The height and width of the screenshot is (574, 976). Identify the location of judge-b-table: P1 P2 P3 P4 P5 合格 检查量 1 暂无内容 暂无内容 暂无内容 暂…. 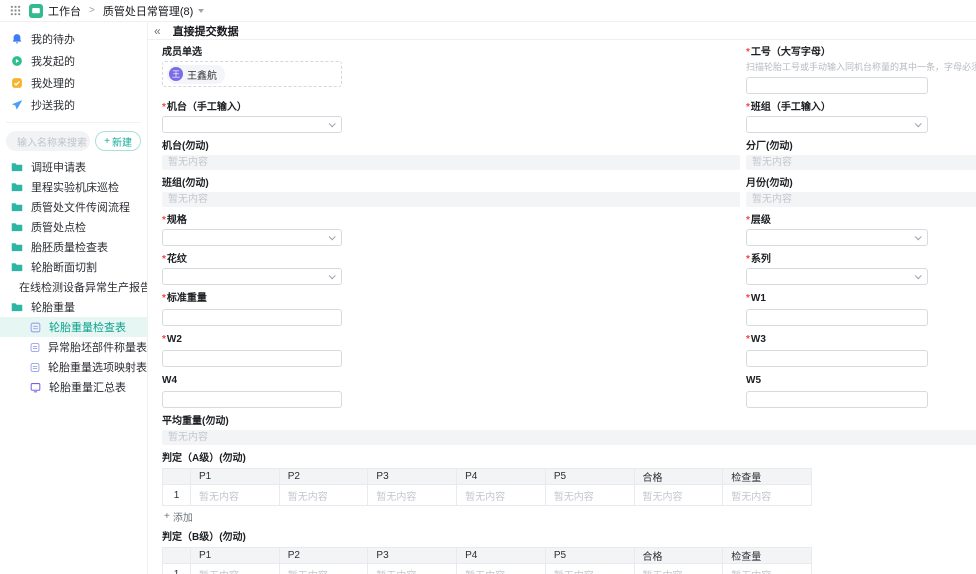
(487, 560).